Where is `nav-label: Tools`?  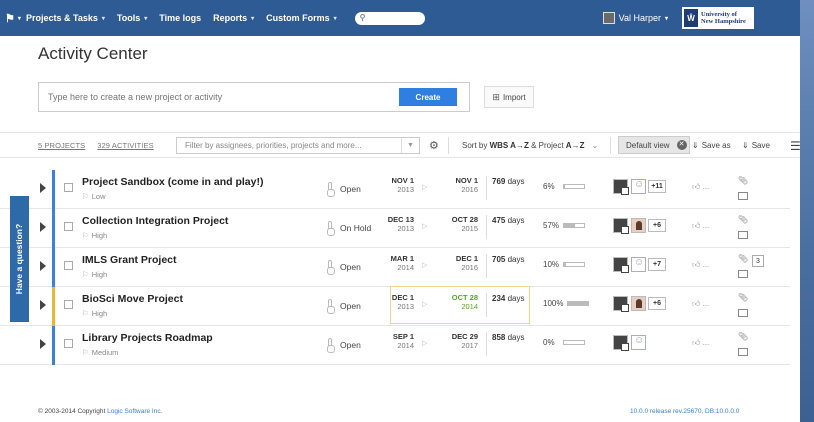
nav-label: Tools is located at coordinates (128, 18).